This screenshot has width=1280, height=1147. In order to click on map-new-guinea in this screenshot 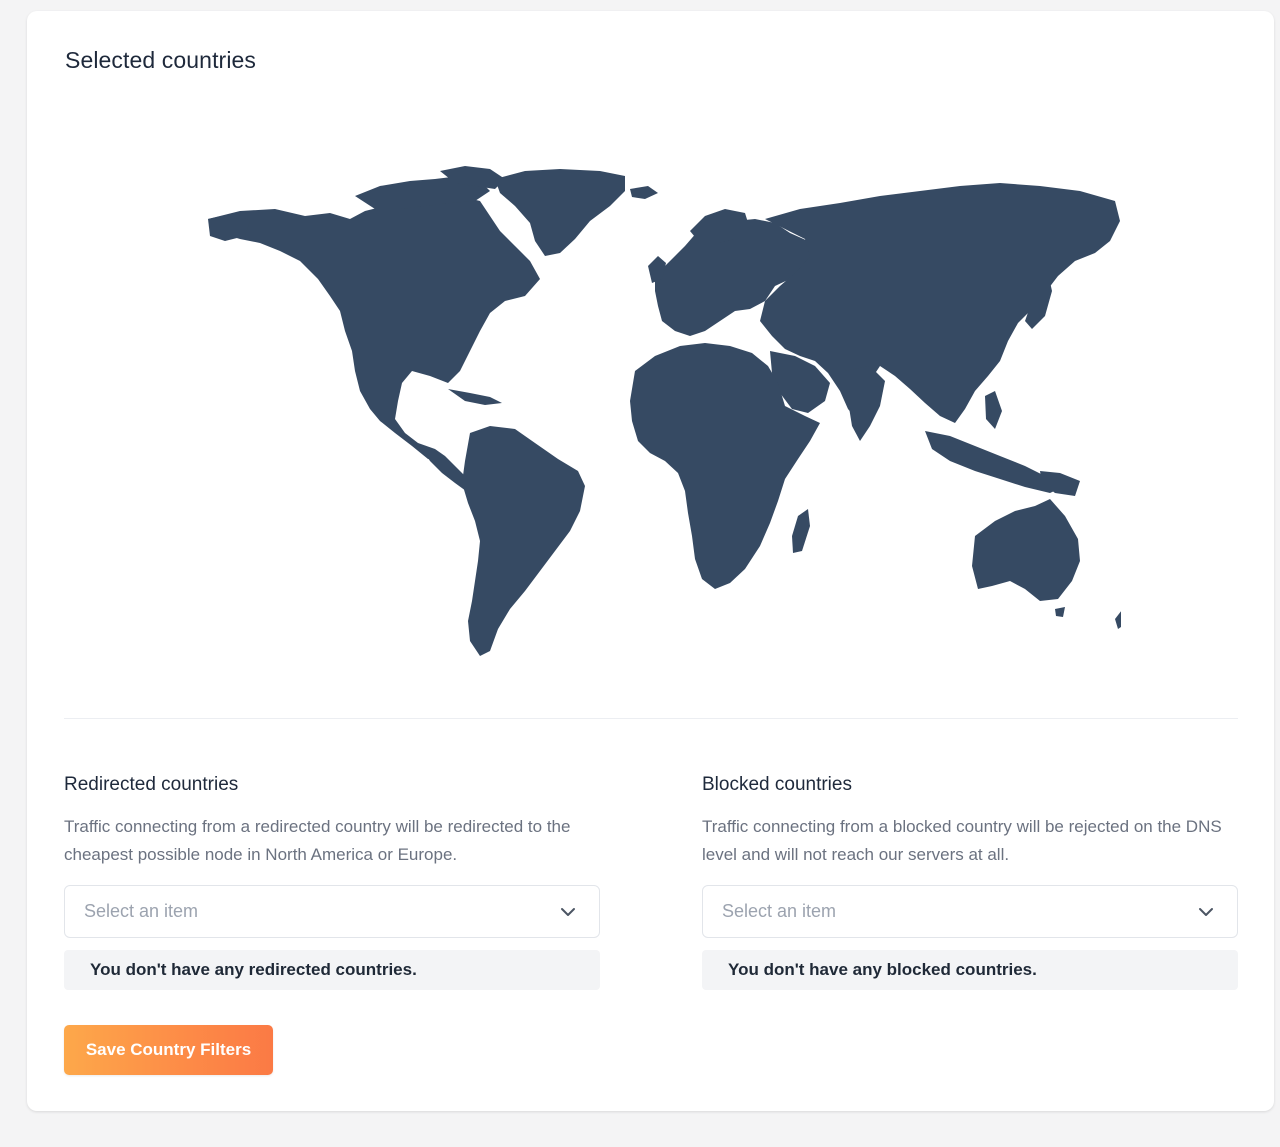, I will do `click(1060, 483)`.